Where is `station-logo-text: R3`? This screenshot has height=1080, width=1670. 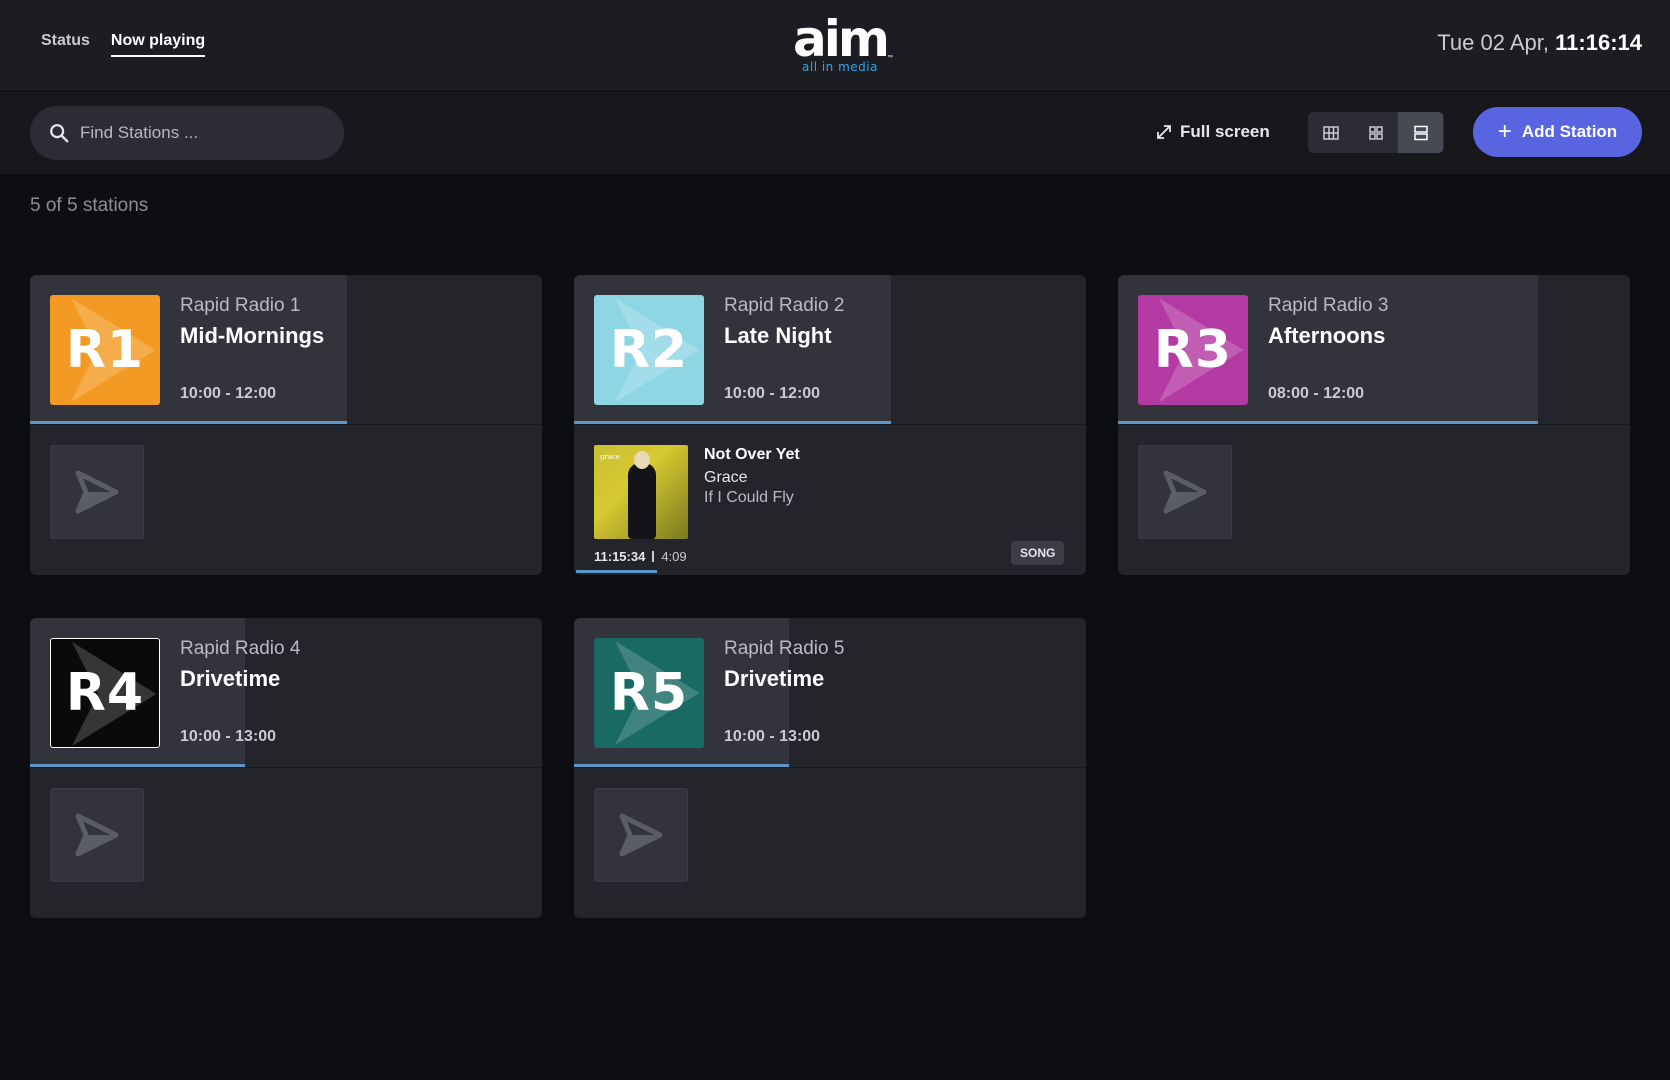 station-logo-text: R3 is located at coordinates (1193, 350).